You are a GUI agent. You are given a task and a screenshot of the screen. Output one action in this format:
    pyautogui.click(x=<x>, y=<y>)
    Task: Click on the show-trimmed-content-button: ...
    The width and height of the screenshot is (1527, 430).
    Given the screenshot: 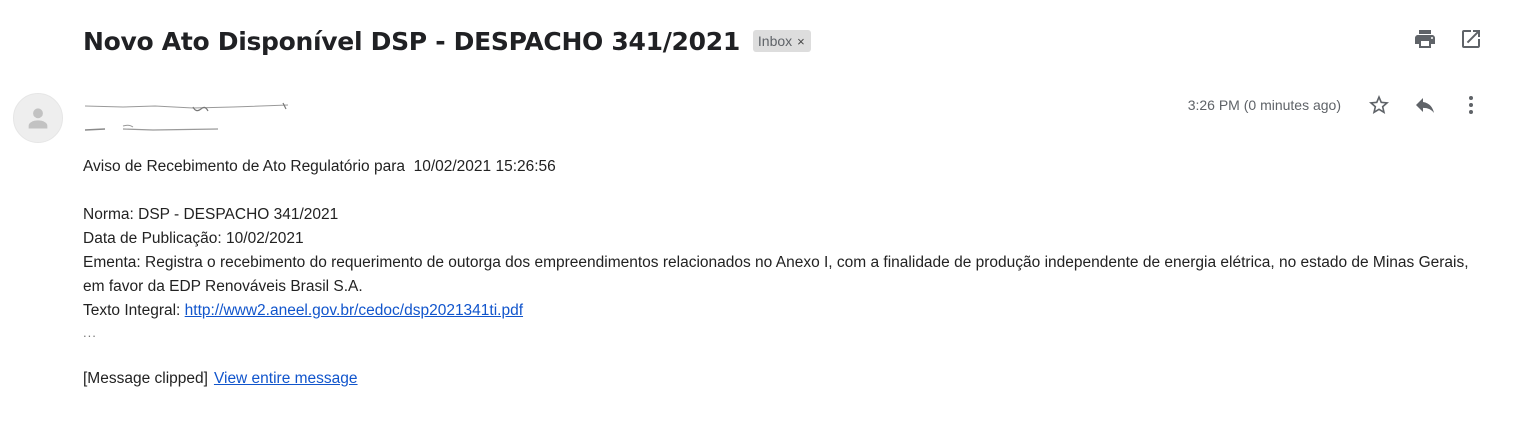 What is the action you would take?
    pyautogui.click(x=785, y=333)
    